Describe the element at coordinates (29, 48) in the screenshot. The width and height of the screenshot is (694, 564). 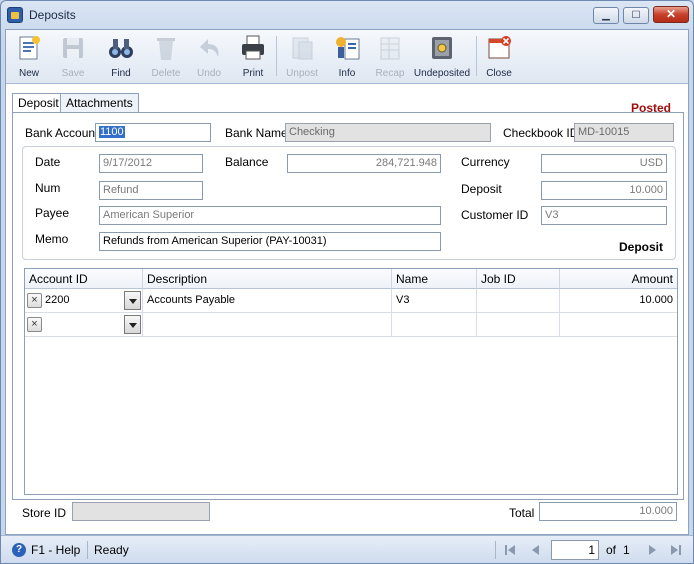
I see `new-document-icon` at that location.